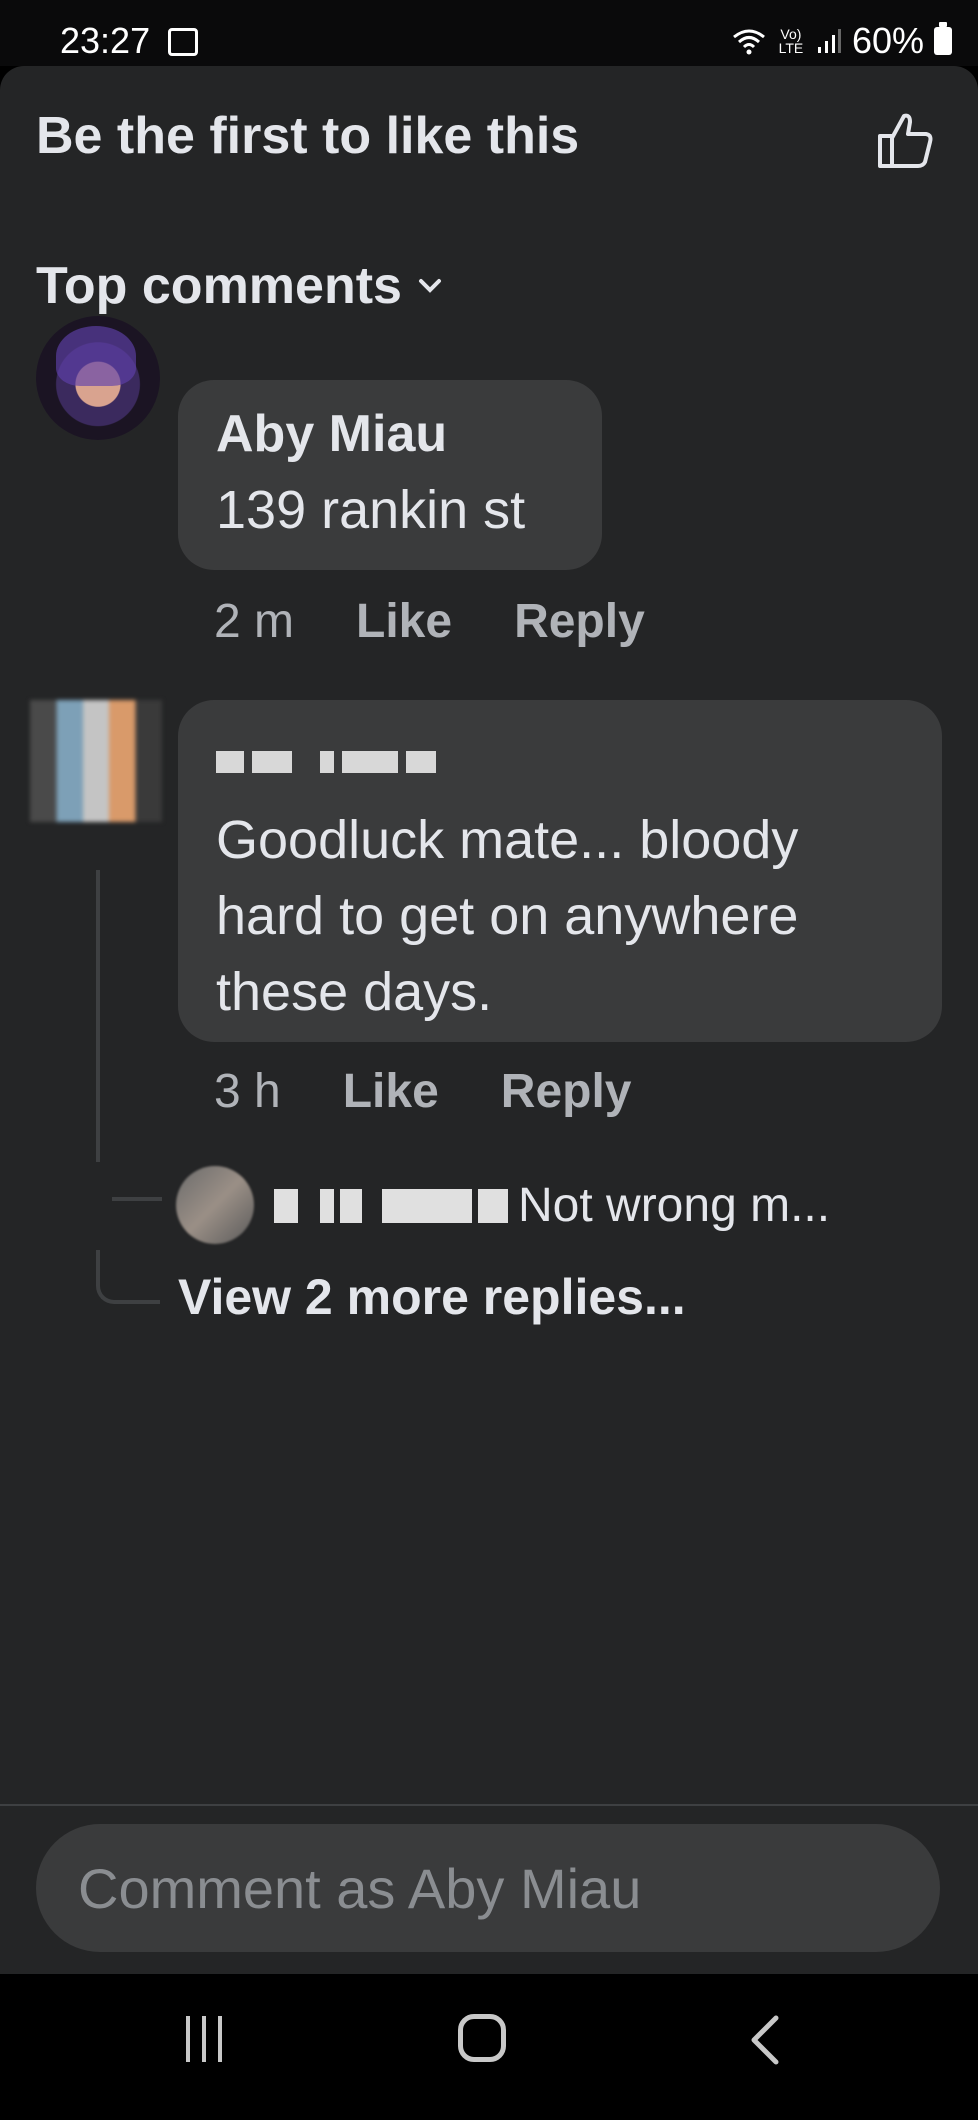  What do you see at coordinates (829, 41) in the screenshot?
I see `signal-icon` at bounding box center [829, 41].